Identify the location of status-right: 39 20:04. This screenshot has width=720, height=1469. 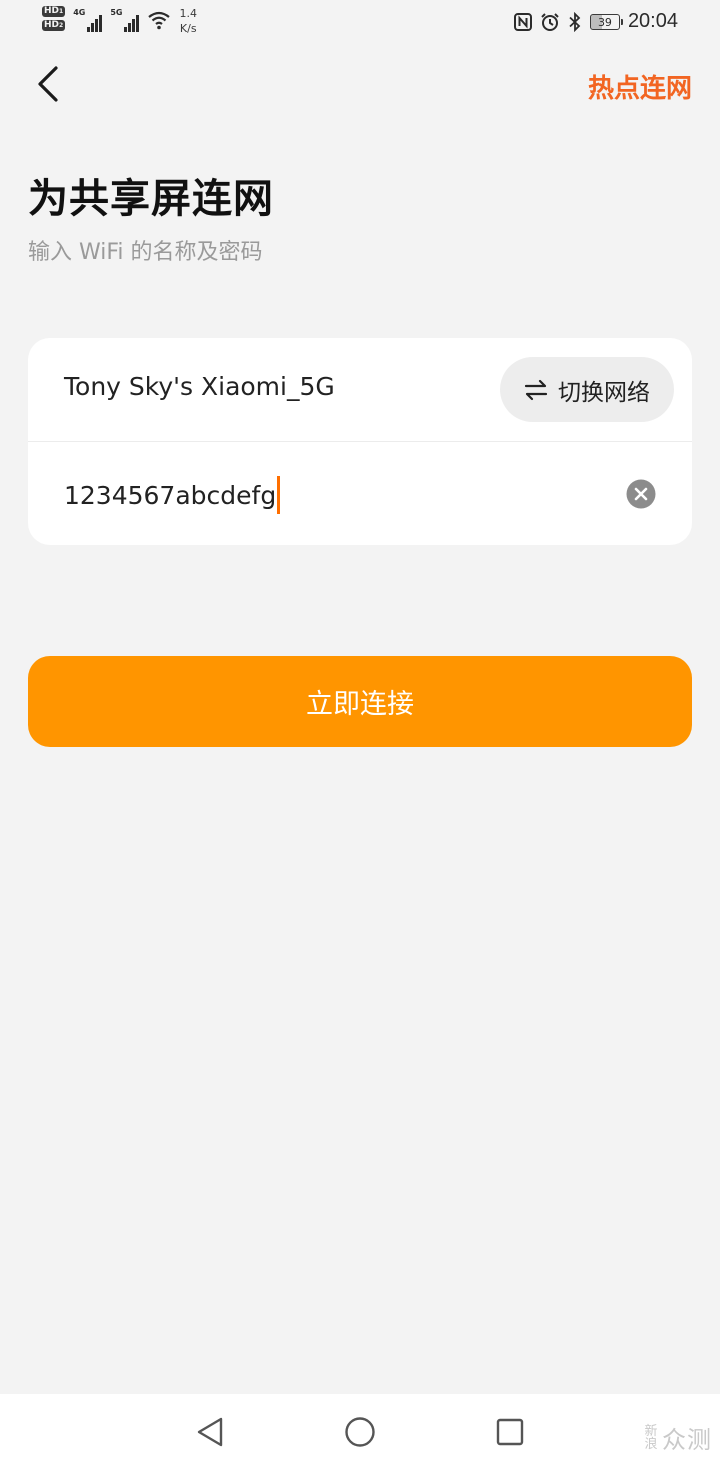
(595, 21).